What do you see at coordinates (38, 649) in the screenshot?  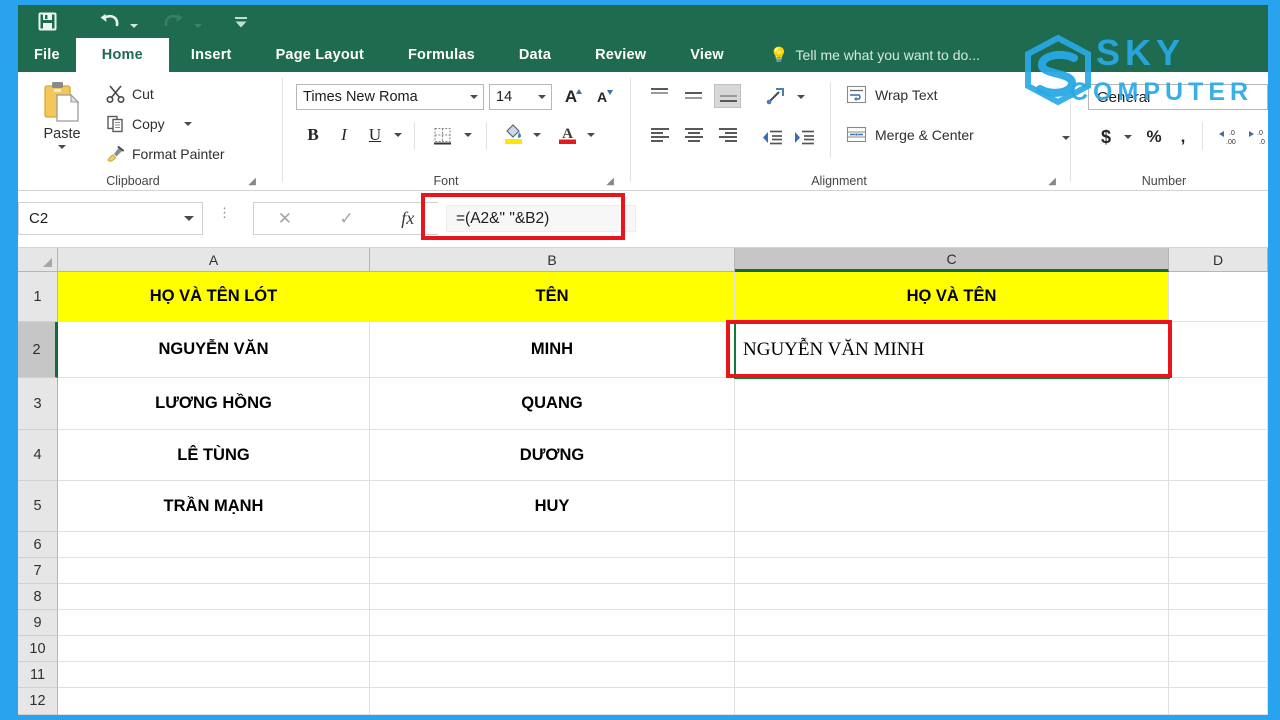 I see `row-header-10: 10` at bounding box center [38, 649].